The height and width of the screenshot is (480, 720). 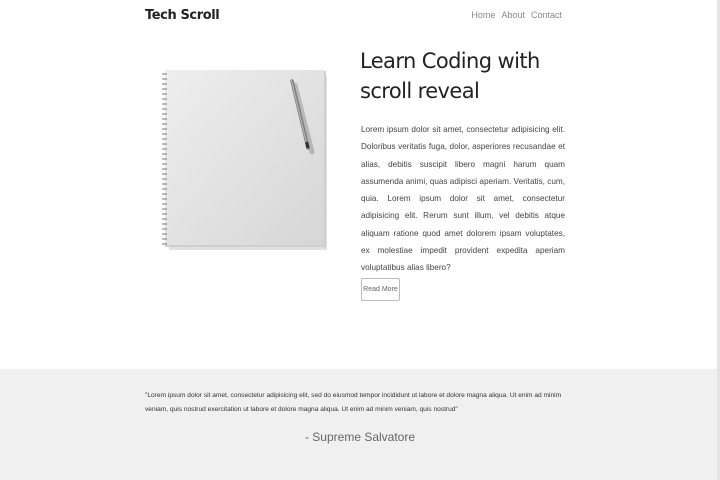 What do you see at coordinates (360, 437) in the screenshot?
I see `quote-author: - Supreme Salvatore` at bounding box center [360, 437].